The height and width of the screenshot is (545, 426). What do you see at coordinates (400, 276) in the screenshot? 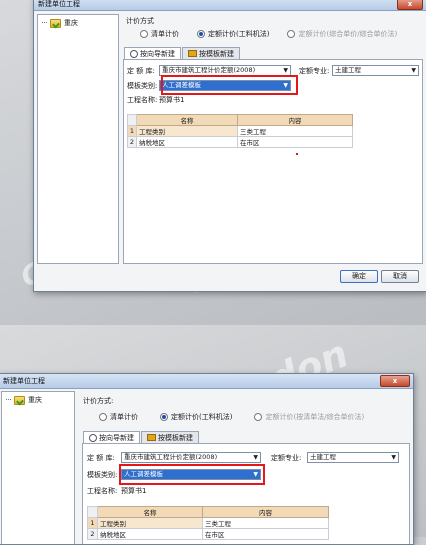
I see `cancel-button: 取消` at bounding box center [400, 276].